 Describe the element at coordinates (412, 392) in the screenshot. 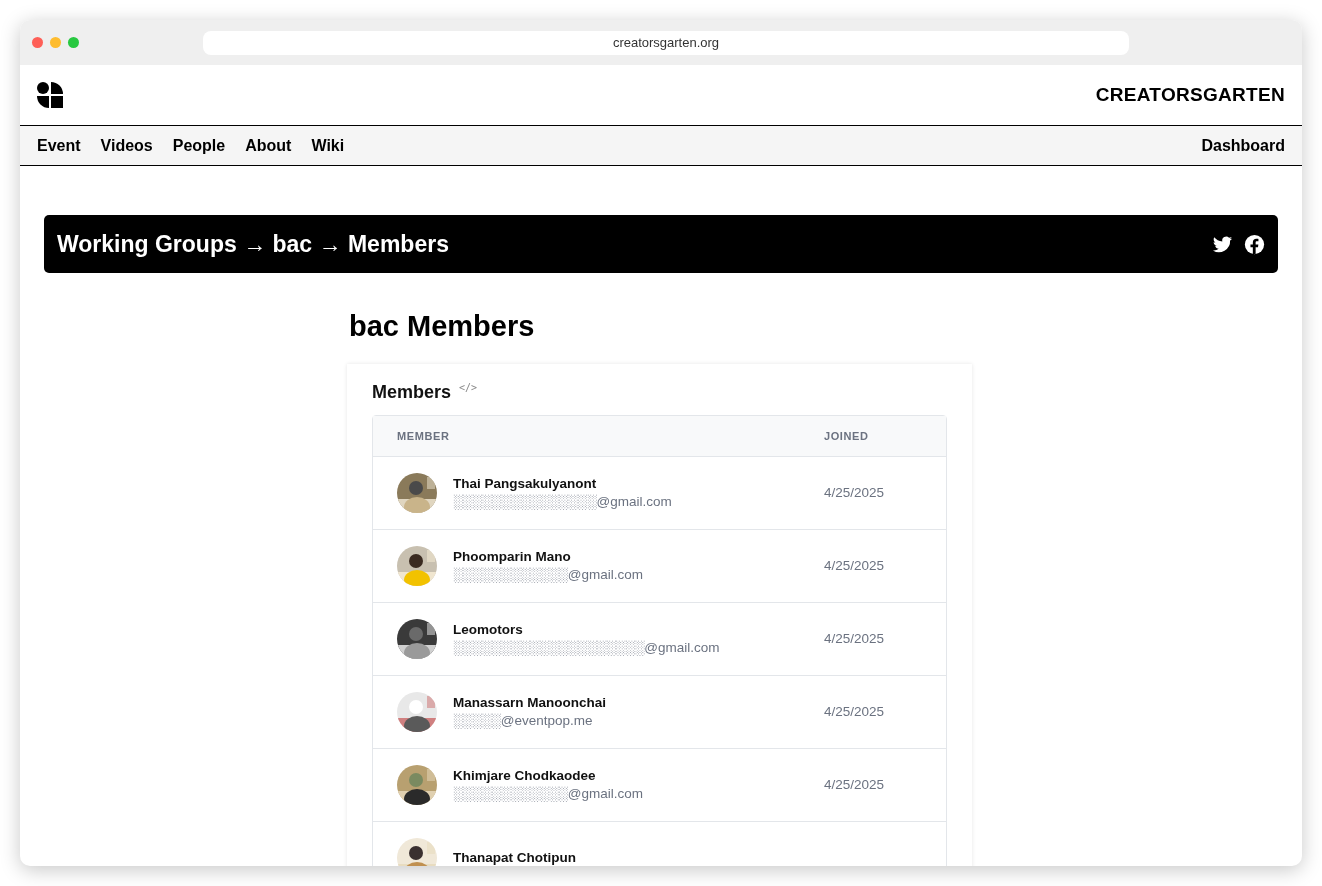

I see `card-title: Members` at that location.